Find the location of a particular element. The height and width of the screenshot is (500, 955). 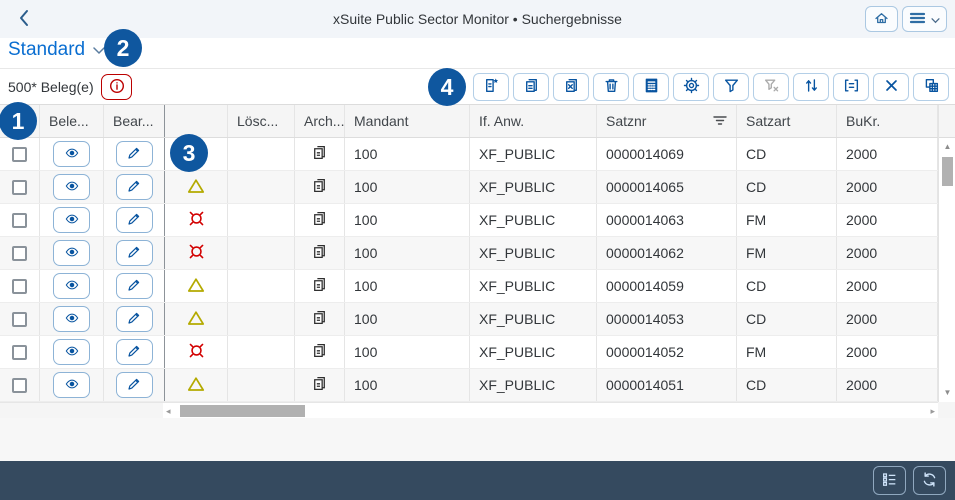

status-warning-icon is located at coordinates (196, 286).